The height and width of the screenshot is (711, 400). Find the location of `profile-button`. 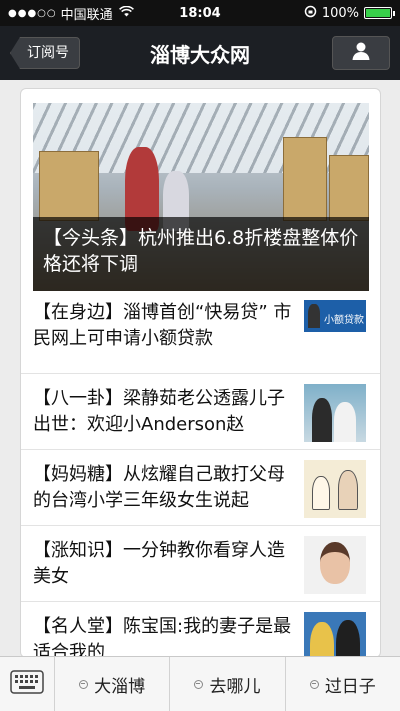

profile-button is located at coordinates (361, 53).